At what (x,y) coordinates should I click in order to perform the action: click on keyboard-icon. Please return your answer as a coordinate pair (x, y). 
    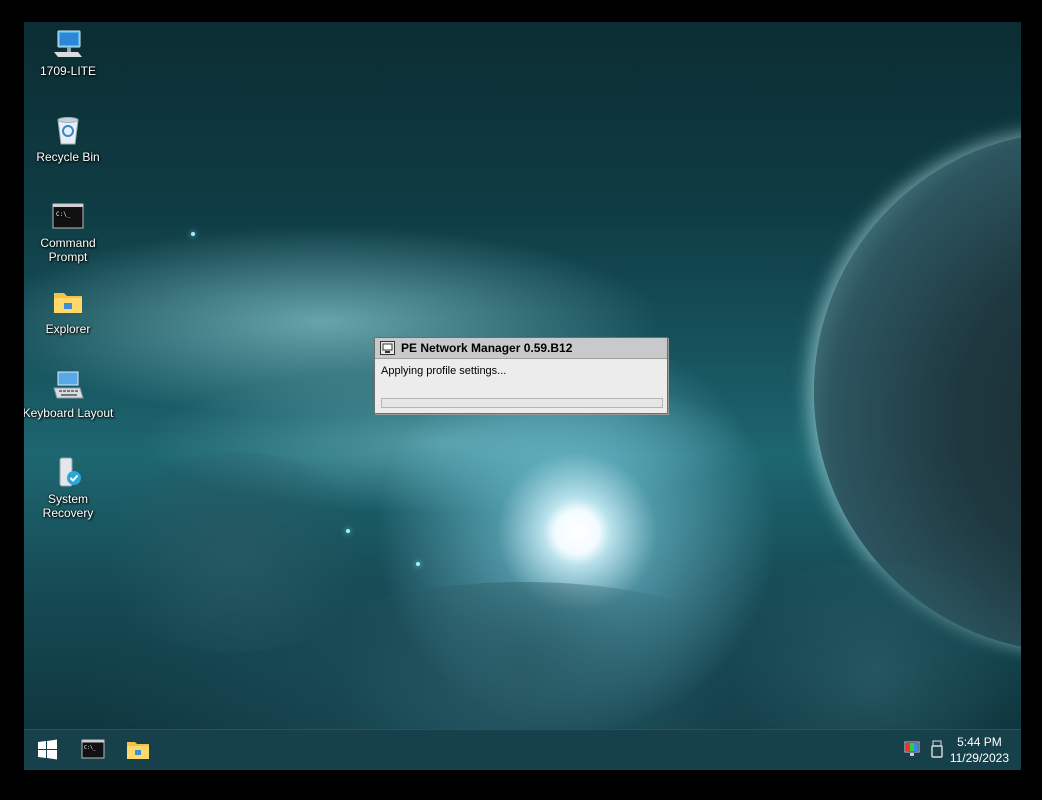
    Looking at the image, I should click on (68, 386).